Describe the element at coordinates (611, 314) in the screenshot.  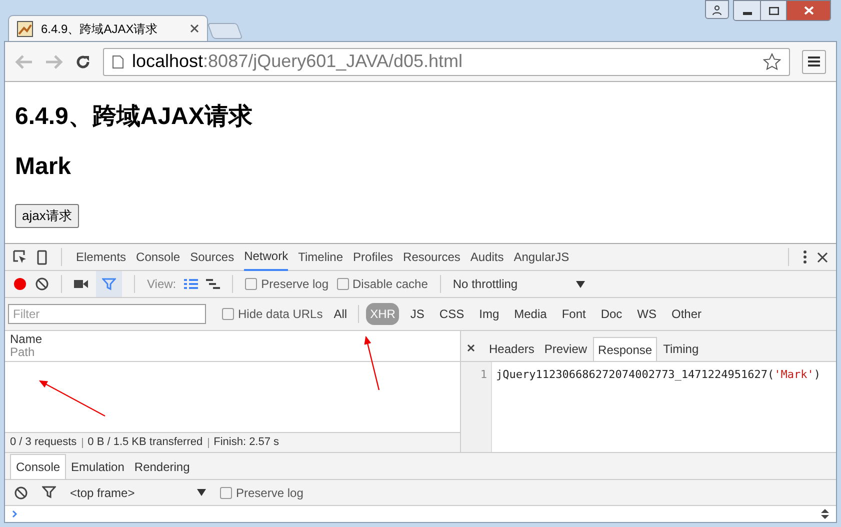
I see `type-filter: Doc` at that location.